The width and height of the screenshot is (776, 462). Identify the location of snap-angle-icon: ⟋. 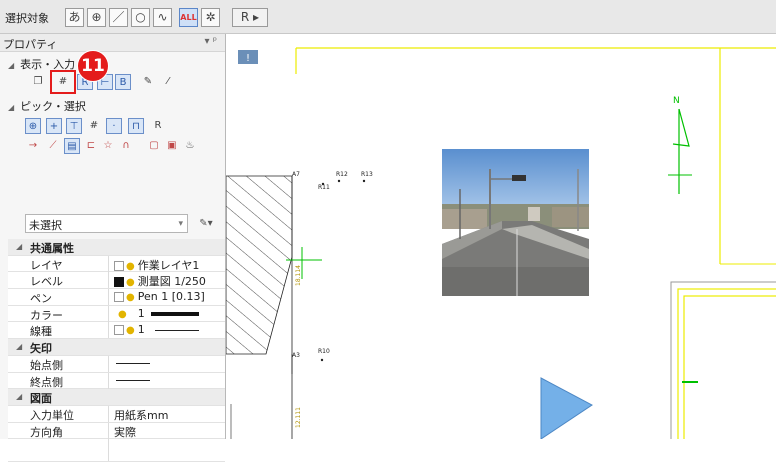
(53, 146).